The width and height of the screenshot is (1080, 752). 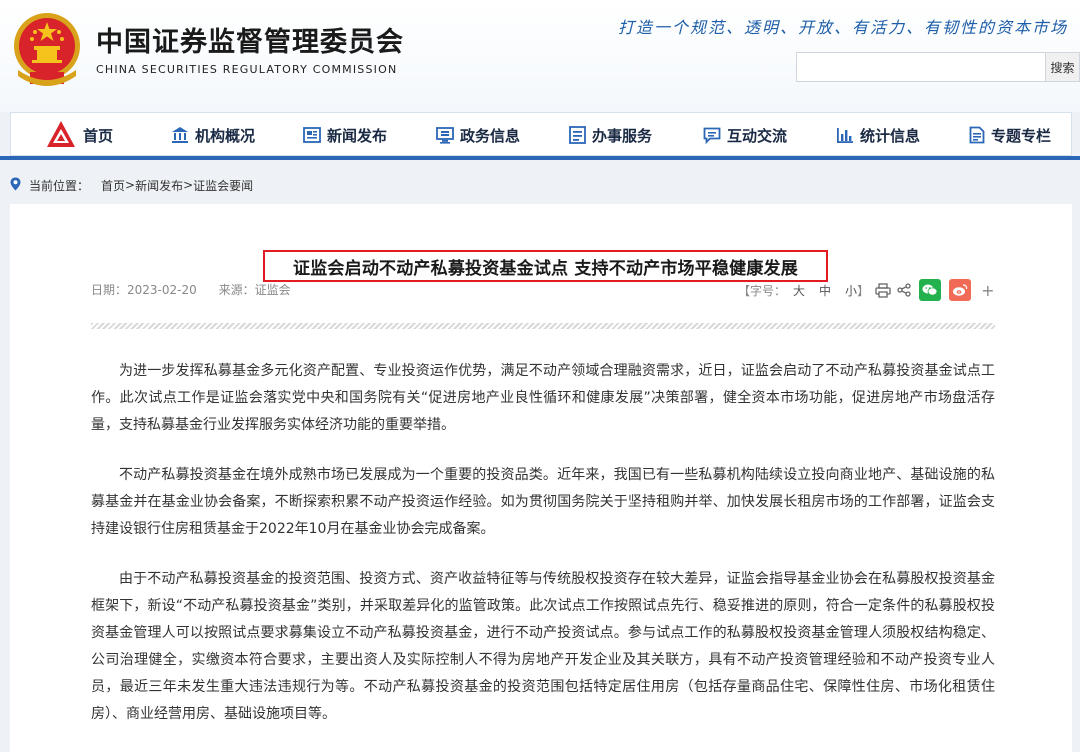 What do you see at coordinates (762, 290) in the screenshot?
I see `font-size-label: 【字号：` at bounding box center [762, 290].